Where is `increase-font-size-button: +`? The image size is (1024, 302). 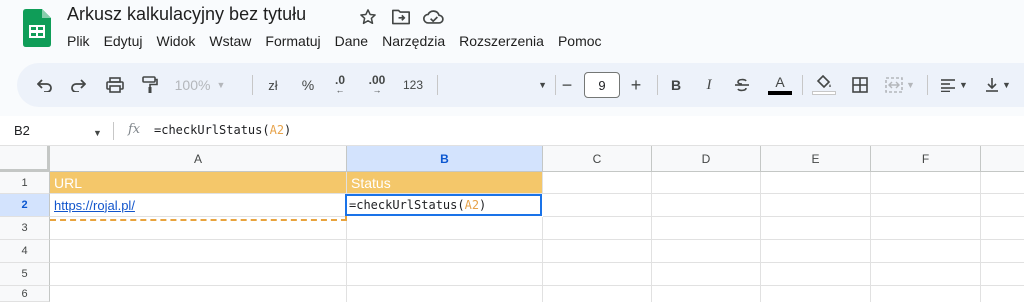 increase-font-size-button: + is located at coordinates (636, 85).